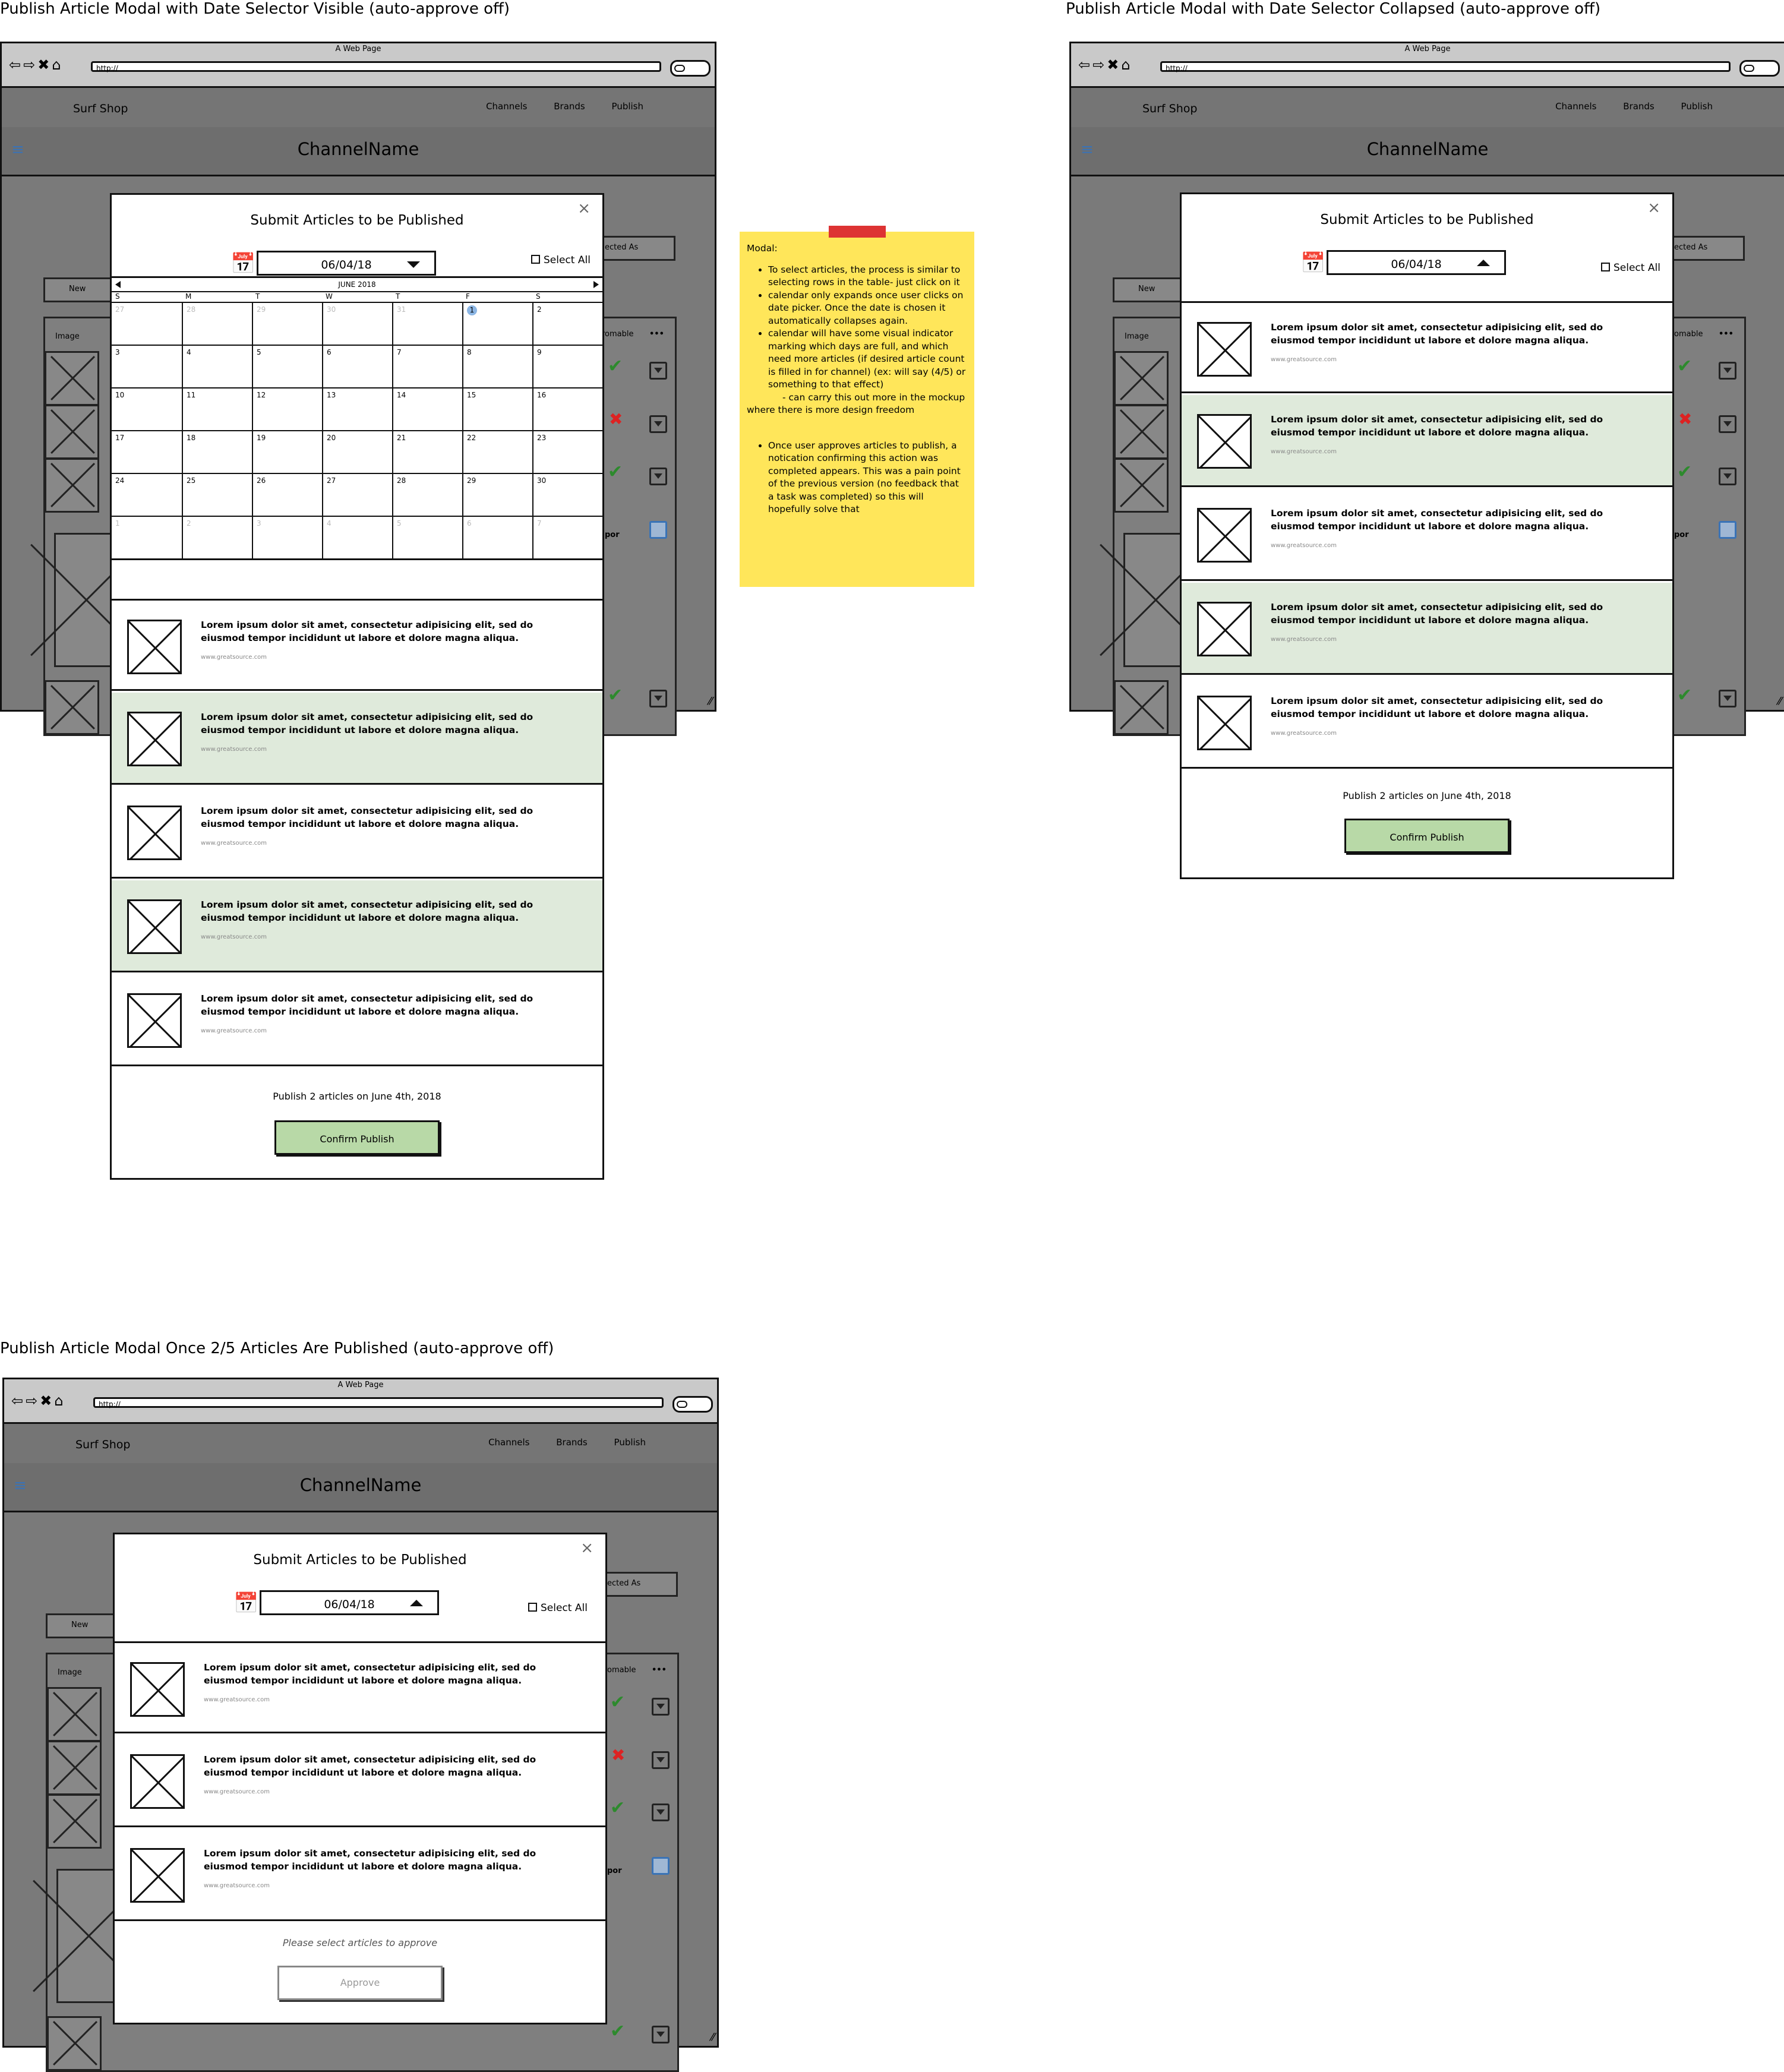  What do you see at coordinates (567, 408) in the screenshot?
I see `calendar-day: 16` at bounding box center [567, 408].